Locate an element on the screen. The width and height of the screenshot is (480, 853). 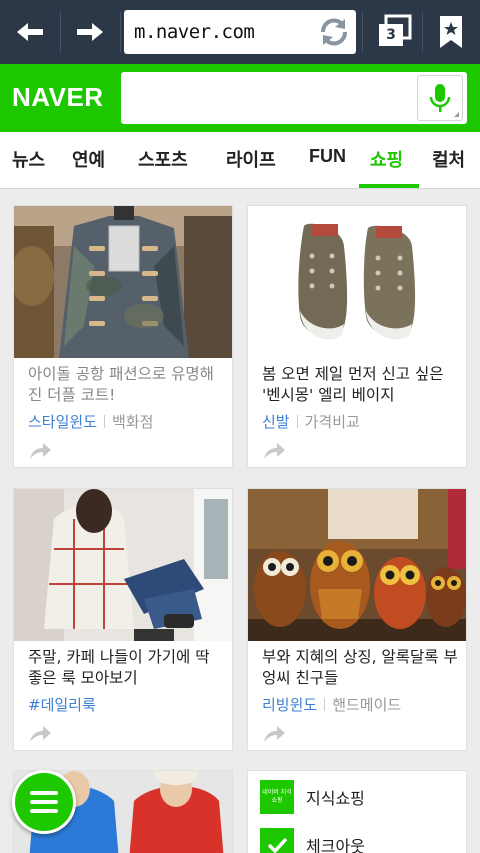
address-bar: m.naver.com is located at coordinates (240, 32).